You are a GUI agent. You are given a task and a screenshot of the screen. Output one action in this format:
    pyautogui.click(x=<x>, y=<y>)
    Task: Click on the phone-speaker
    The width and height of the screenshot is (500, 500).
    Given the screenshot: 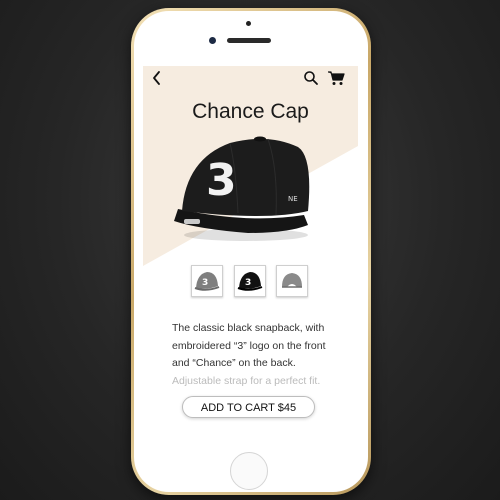 What is the action you would take?
    pyautogui.click(x=248, y=23)
    